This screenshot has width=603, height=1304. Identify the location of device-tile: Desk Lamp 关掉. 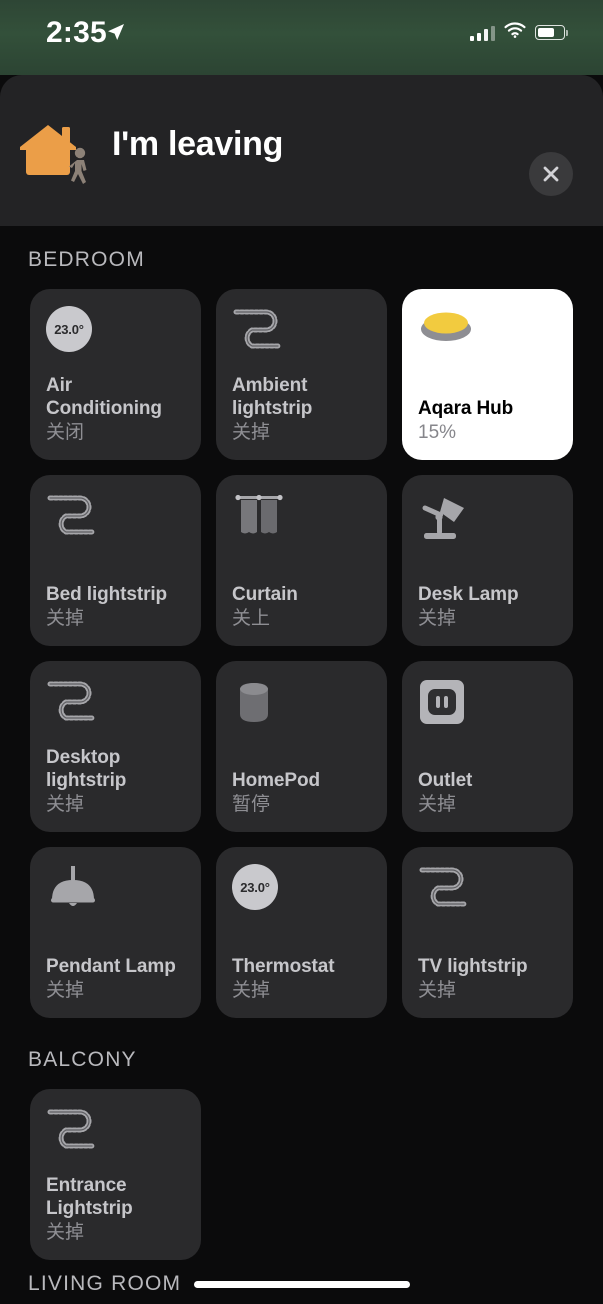
(487, 560).